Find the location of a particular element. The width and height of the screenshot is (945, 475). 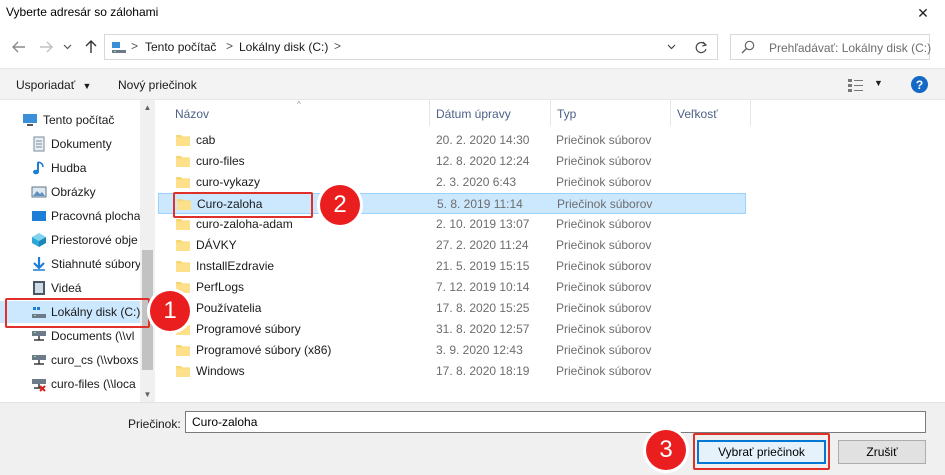

sidebar-item-documents-network: Documents (\\vl is located at coordinates (70, 336).